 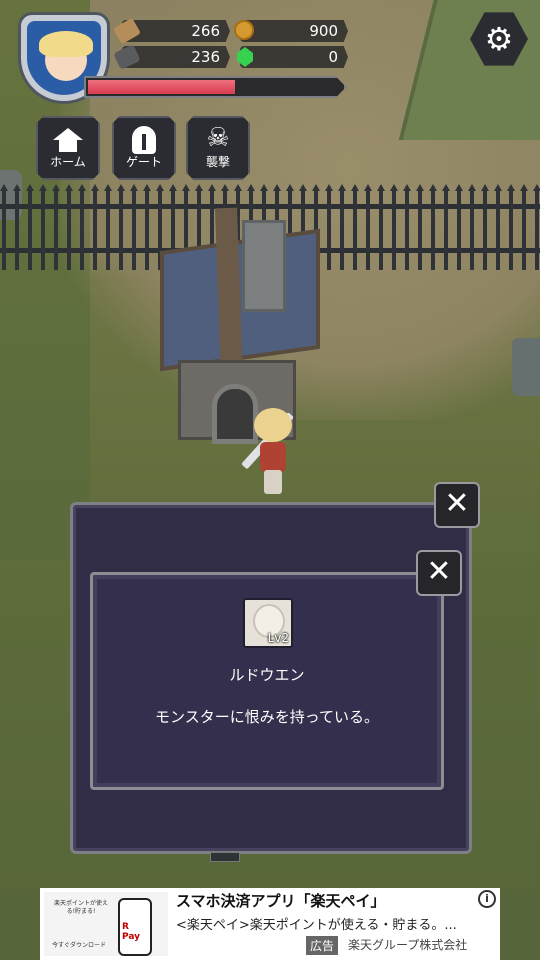 I want to click on npc-house, so click(x=237, y=325).